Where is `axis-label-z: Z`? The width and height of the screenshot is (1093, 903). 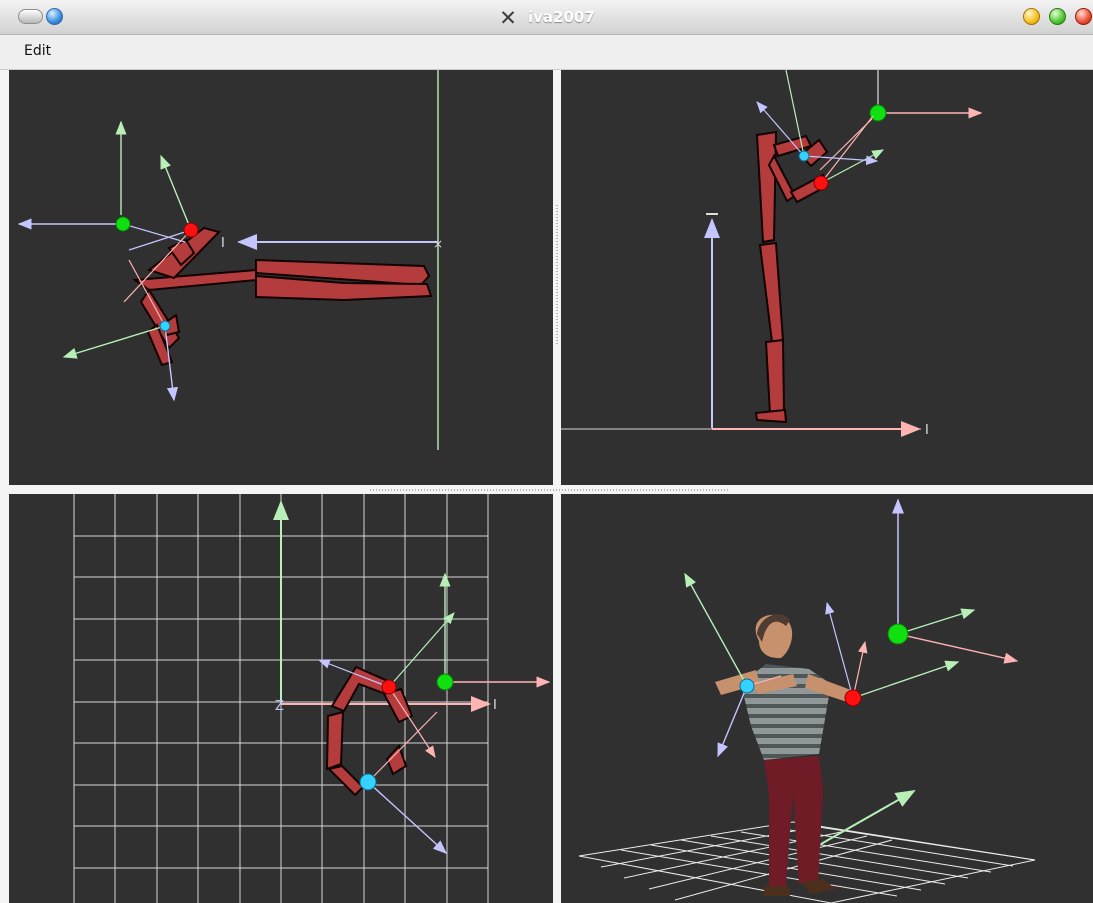
axis-label-z: Z is located at coordinates (279, 706).